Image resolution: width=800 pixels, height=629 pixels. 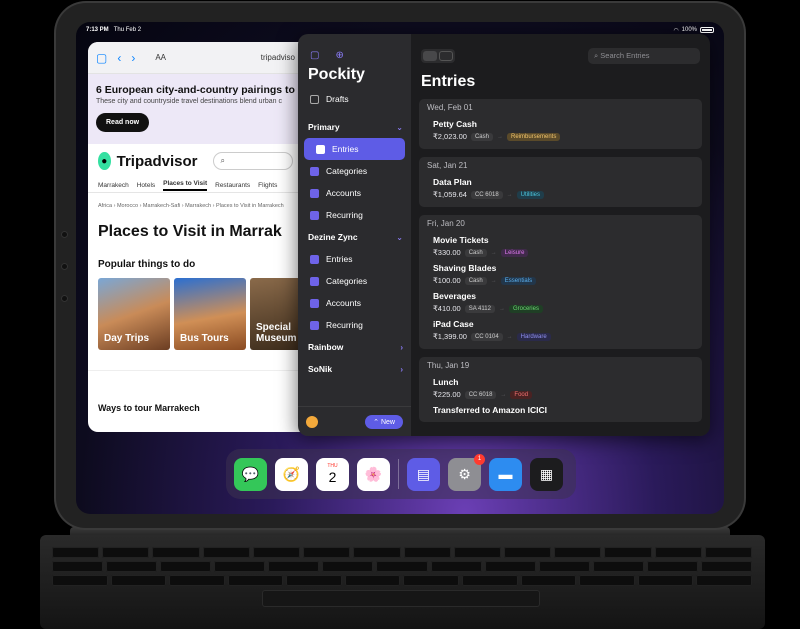 What do you see at coordinates (644, 56) in the screenshot?
I see `search-input: ⌕ Search Entries` at bounding box center [644, 56].